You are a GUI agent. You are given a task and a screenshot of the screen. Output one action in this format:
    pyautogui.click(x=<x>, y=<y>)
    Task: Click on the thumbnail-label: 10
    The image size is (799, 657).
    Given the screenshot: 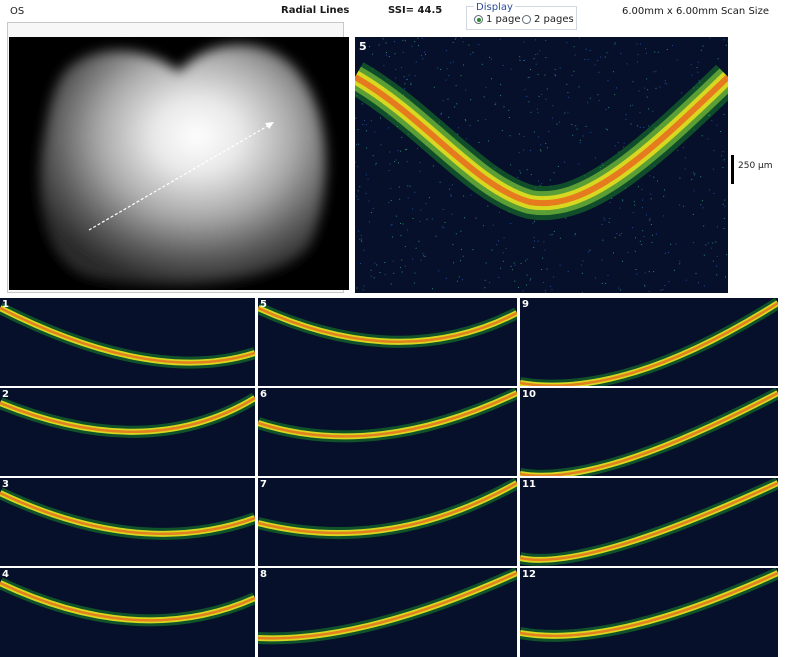 What is the action you would take?
    pyautogui.click(x=529, y=394)
    